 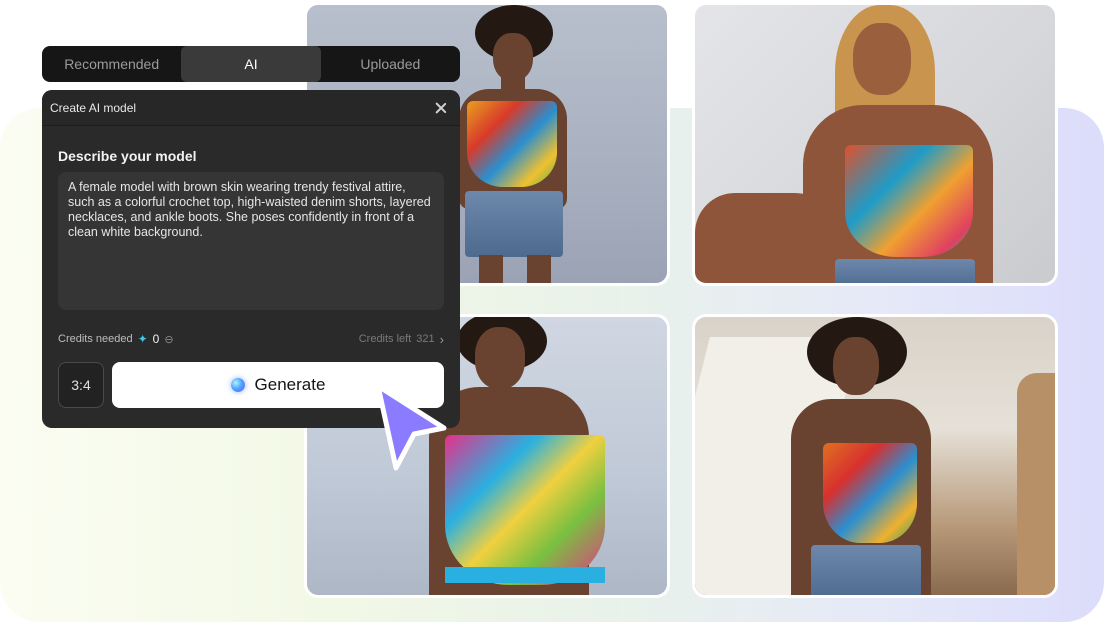 I want to click on credits-left-link: Credits left 321 ›, so click(x=401, y=339).